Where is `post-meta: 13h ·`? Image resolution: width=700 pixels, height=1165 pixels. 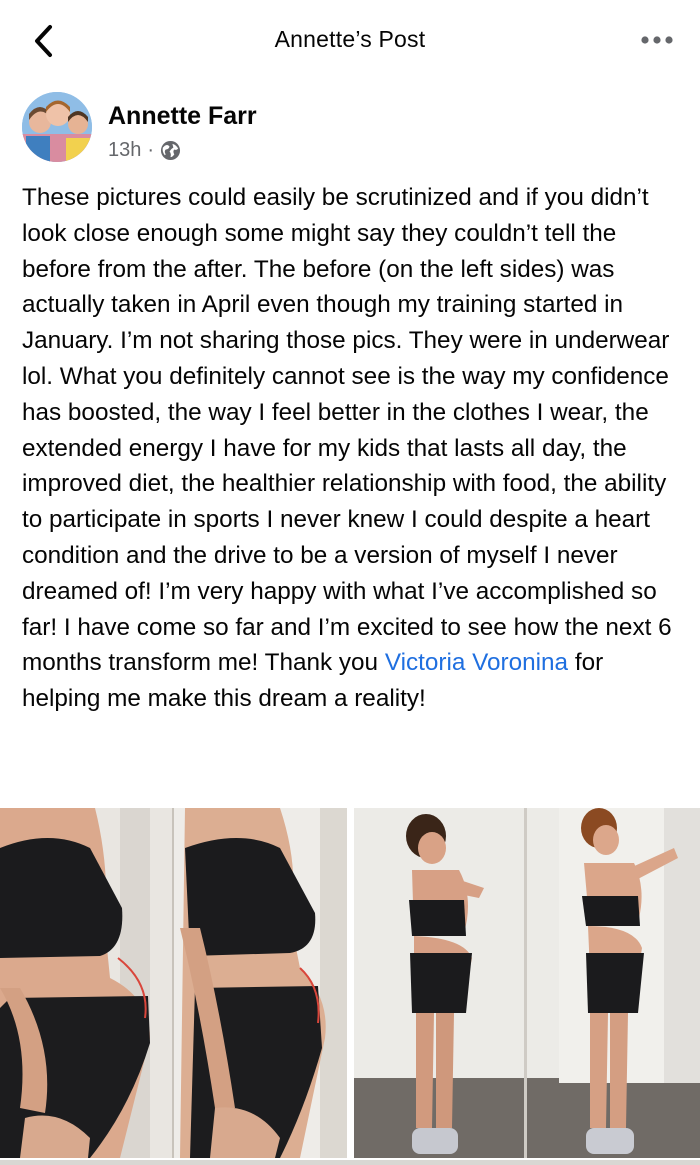 post-meta: 13h · is located at coordinates (144, 150).